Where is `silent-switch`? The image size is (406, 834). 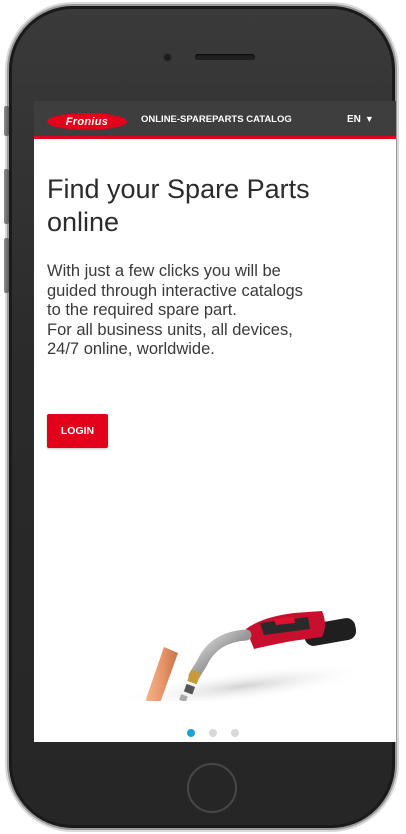 silent-switch is located at coordinates (6, 121).